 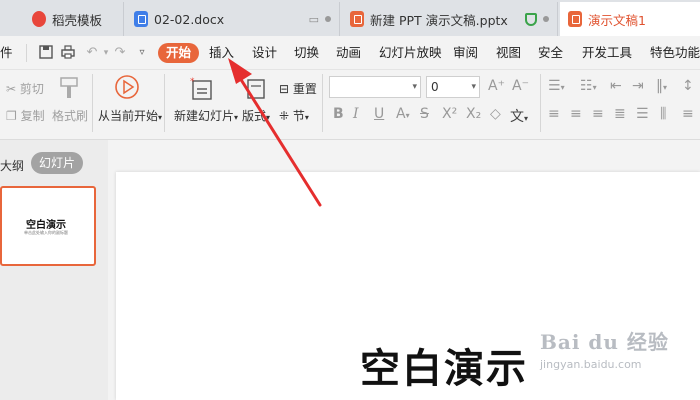 I want to click on cut-button: ✂ 剪切, so click(x=25, y=88).